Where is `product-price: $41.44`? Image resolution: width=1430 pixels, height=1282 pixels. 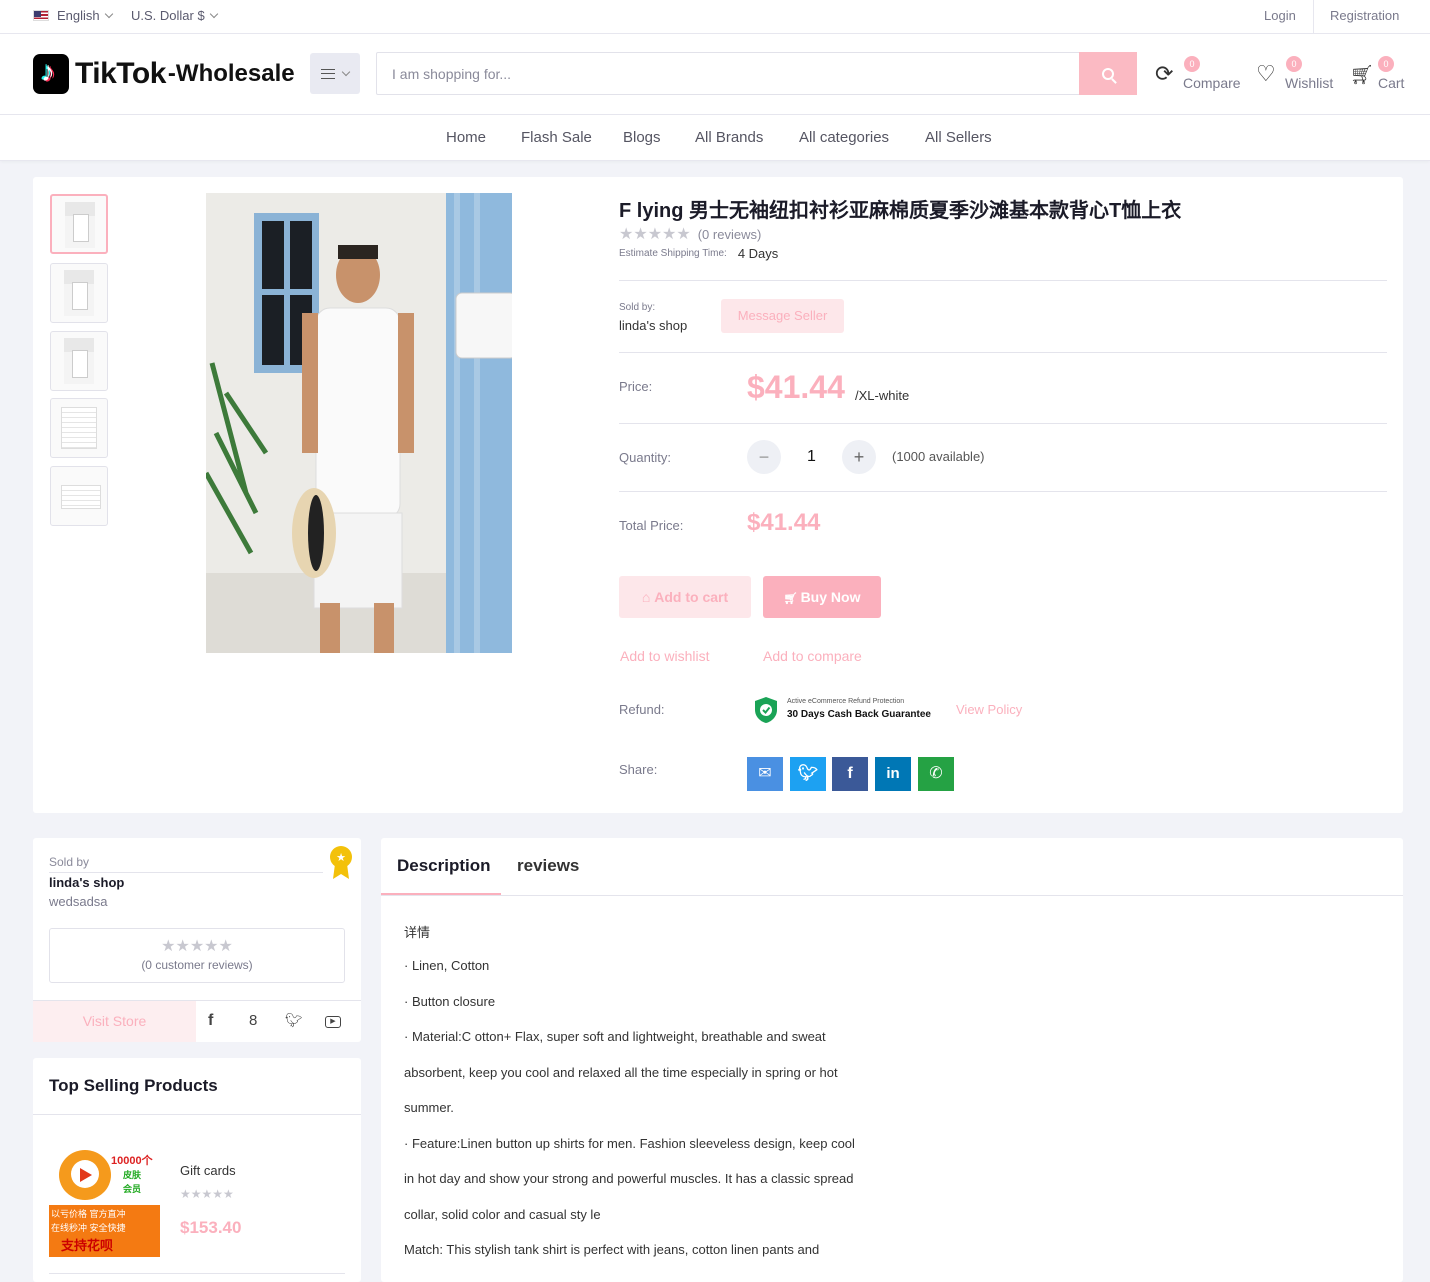
product-price: $41.44 is located at coordinates (796, 387).